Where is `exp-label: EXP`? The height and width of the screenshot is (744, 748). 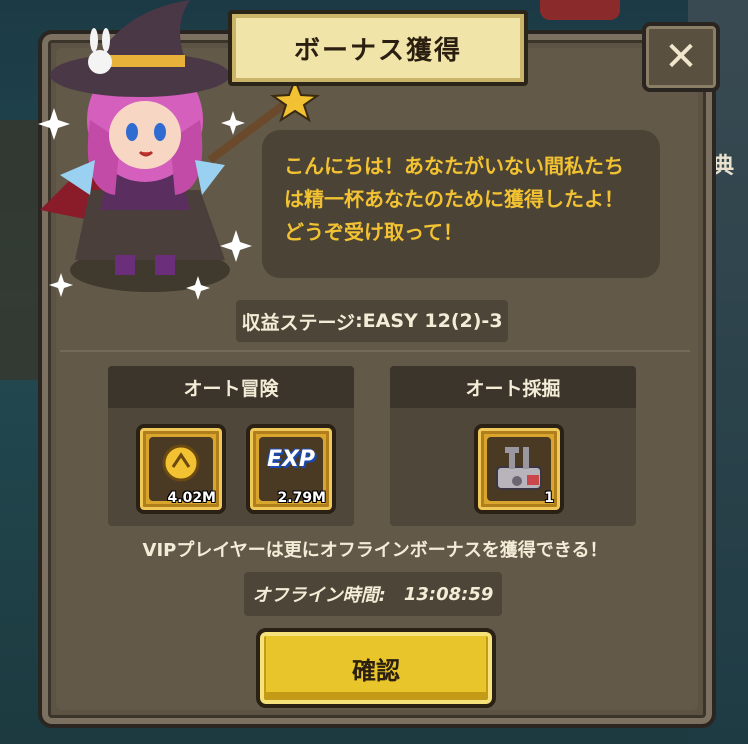 exp-label: EXP is located at coordinates (291, 459).